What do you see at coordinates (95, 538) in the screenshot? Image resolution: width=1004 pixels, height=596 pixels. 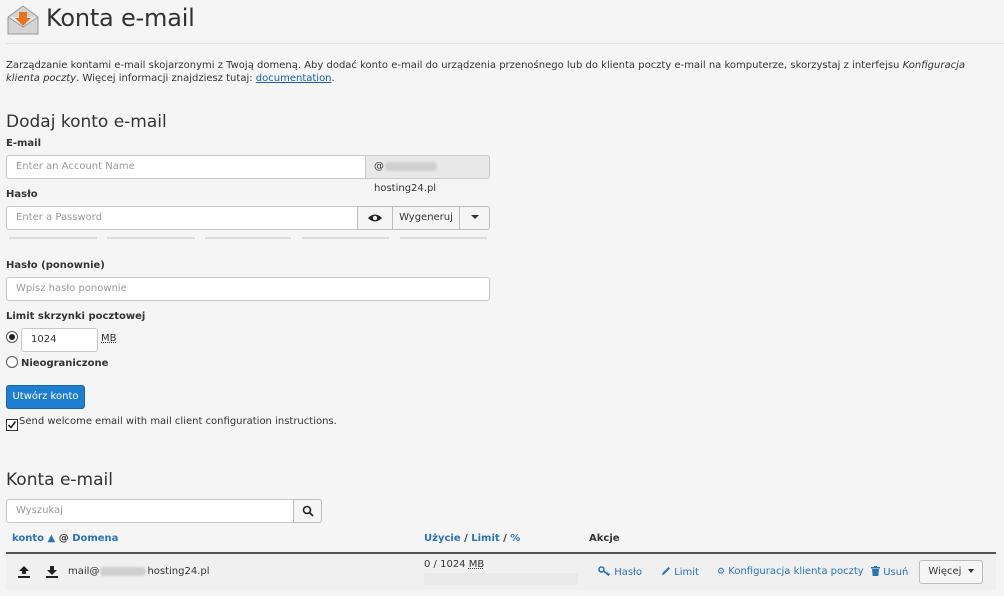 I see `col-domain-label: Domena` at bounding box center [95, 538].